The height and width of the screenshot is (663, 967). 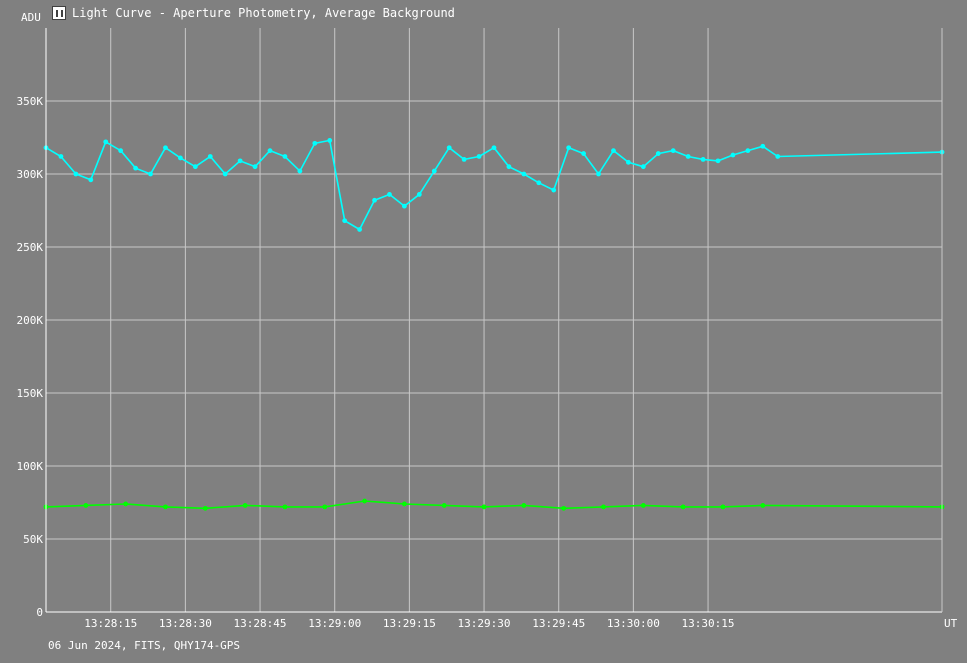 What do you see at coordinates (30, 466) in the screenshot?
I see `y-tick-label: 100K` at bounding box center [30, 466].